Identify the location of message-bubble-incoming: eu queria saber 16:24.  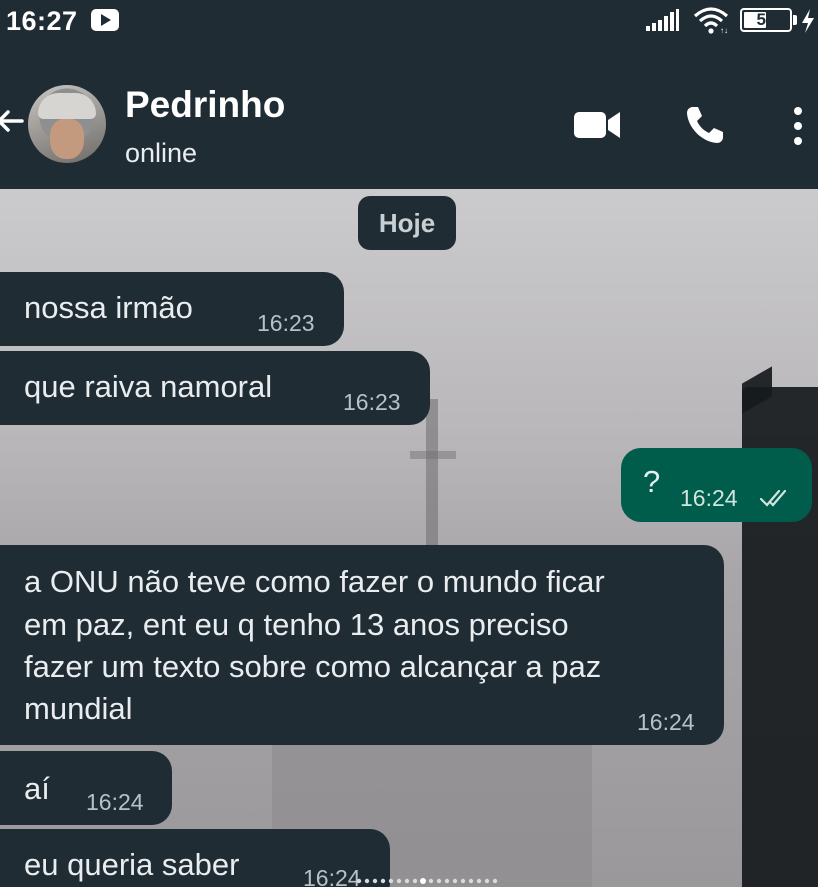
(195, 858).